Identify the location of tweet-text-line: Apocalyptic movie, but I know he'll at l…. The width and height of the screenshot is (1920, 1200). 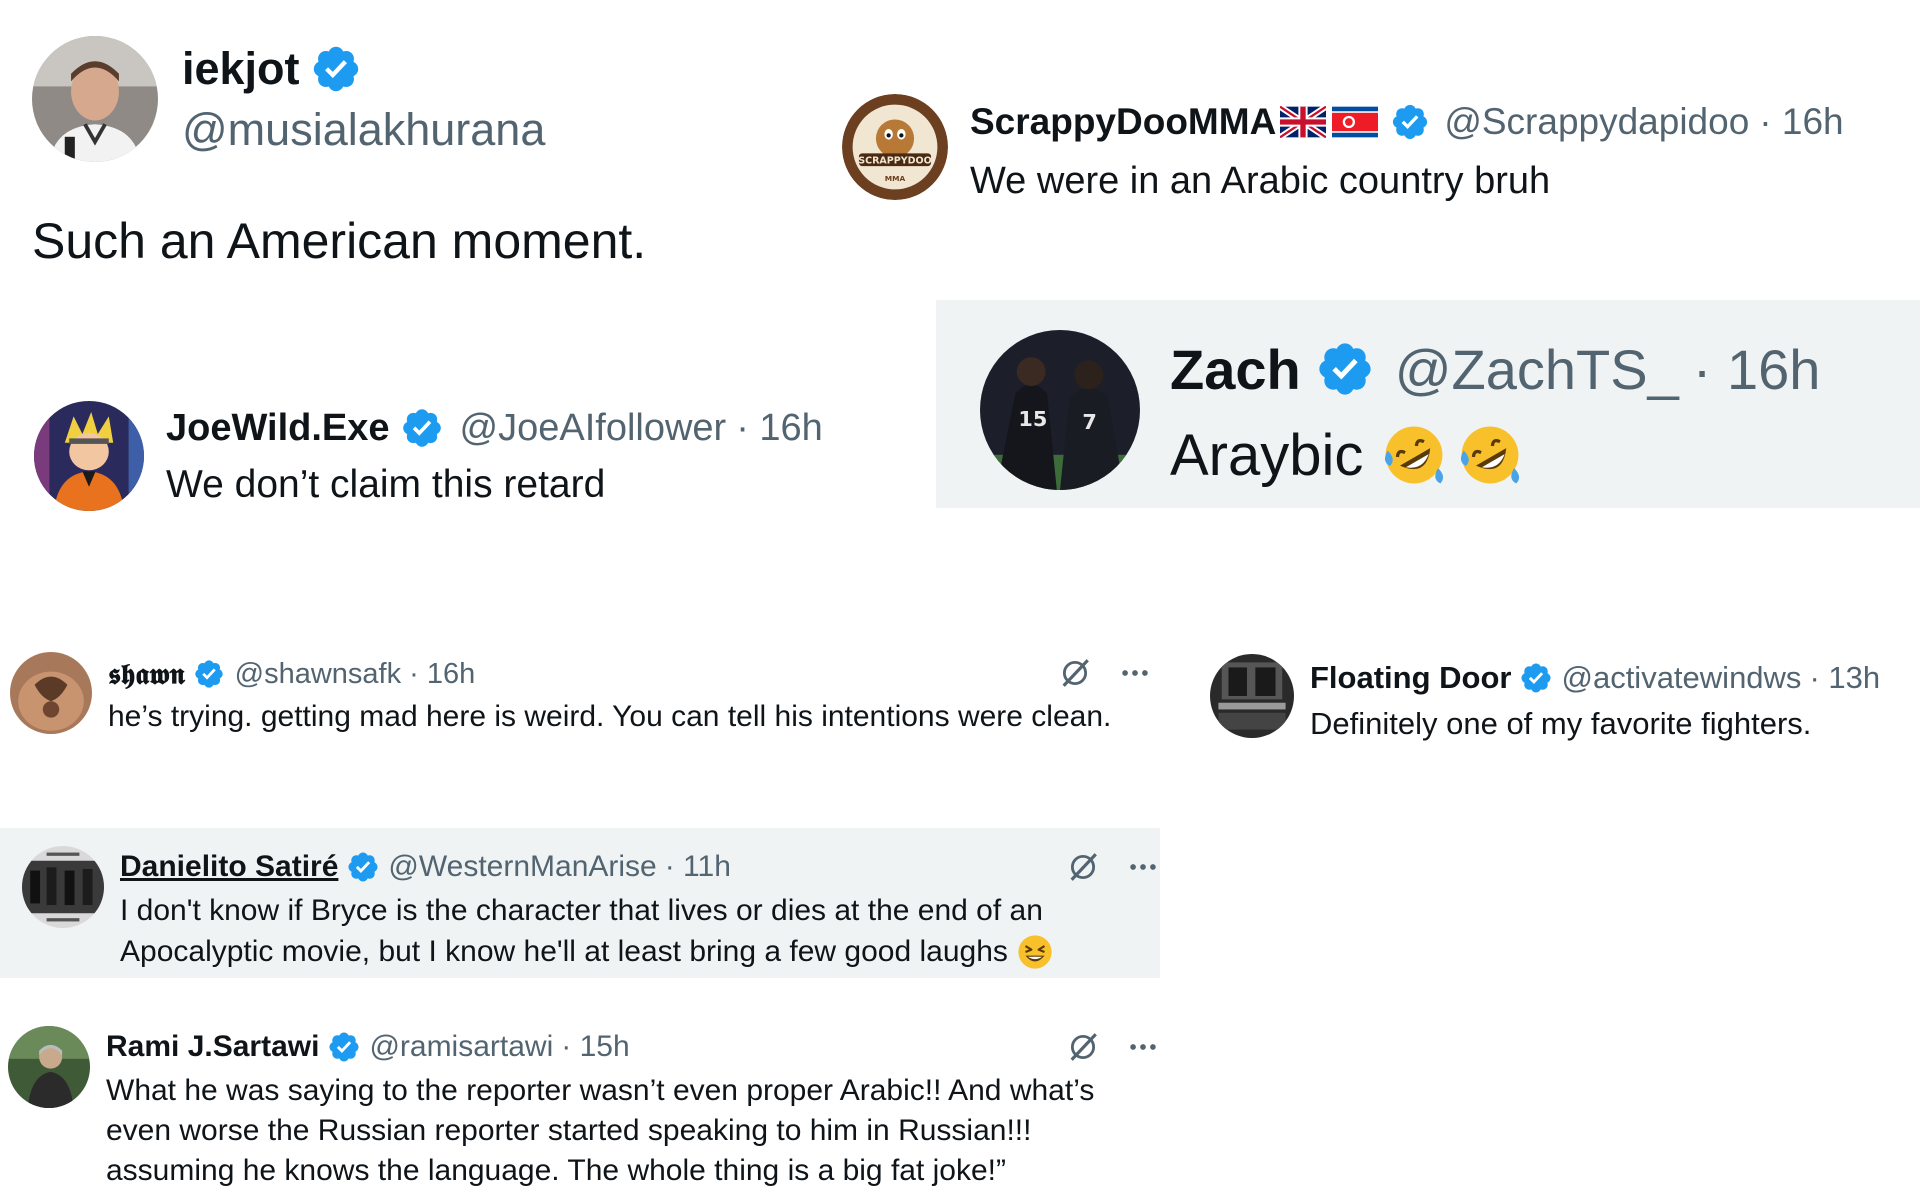
(564, 951).